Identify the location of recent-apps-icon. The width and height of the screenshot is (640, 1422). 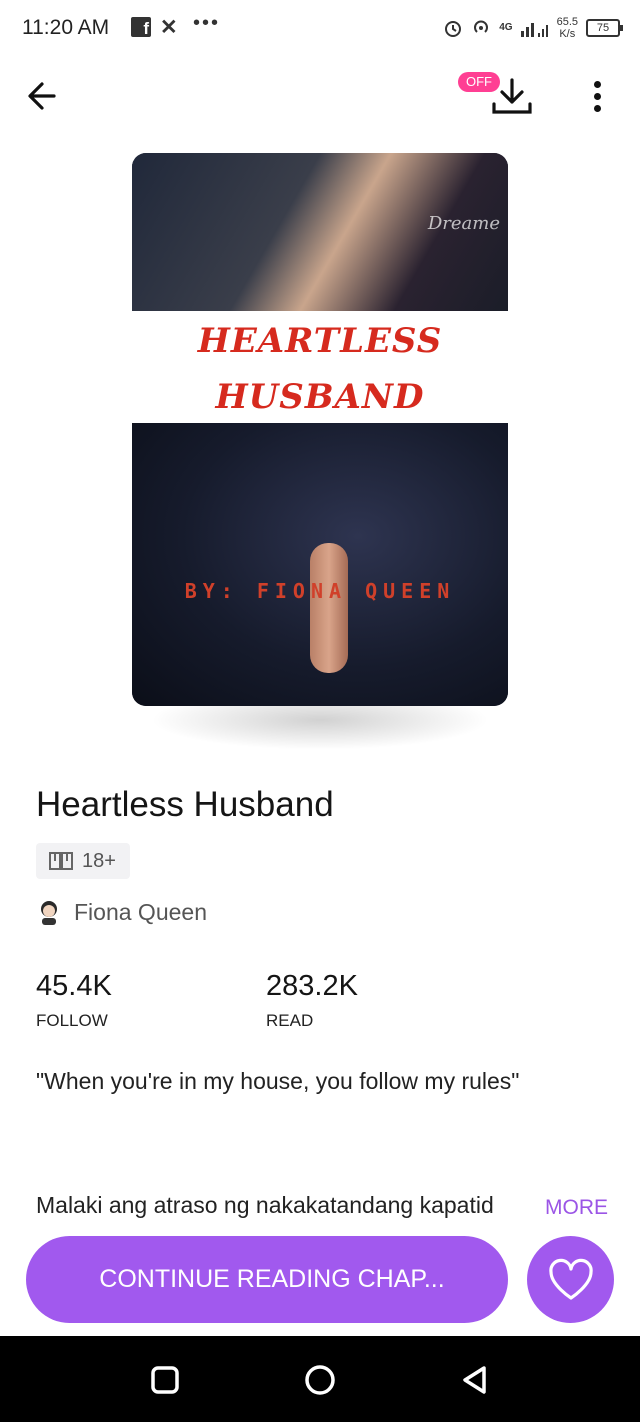
(165, 1380).